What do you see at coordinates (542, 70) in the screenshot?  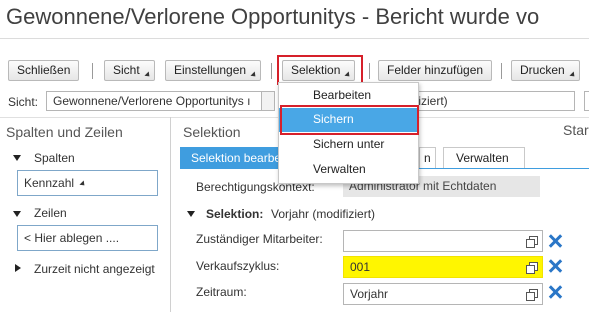 I see `print-button-label: Drucken` at bounding box center [542, 70].